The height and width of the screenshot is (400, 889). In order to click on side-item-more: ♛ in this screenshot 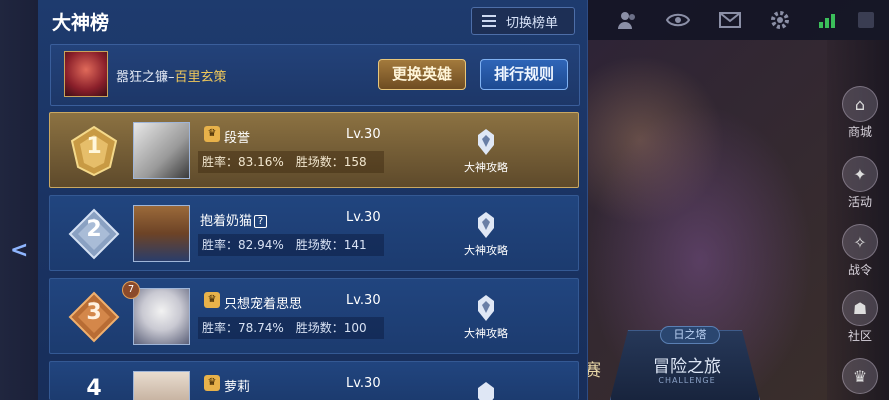, I will do `click(860, 376)`.